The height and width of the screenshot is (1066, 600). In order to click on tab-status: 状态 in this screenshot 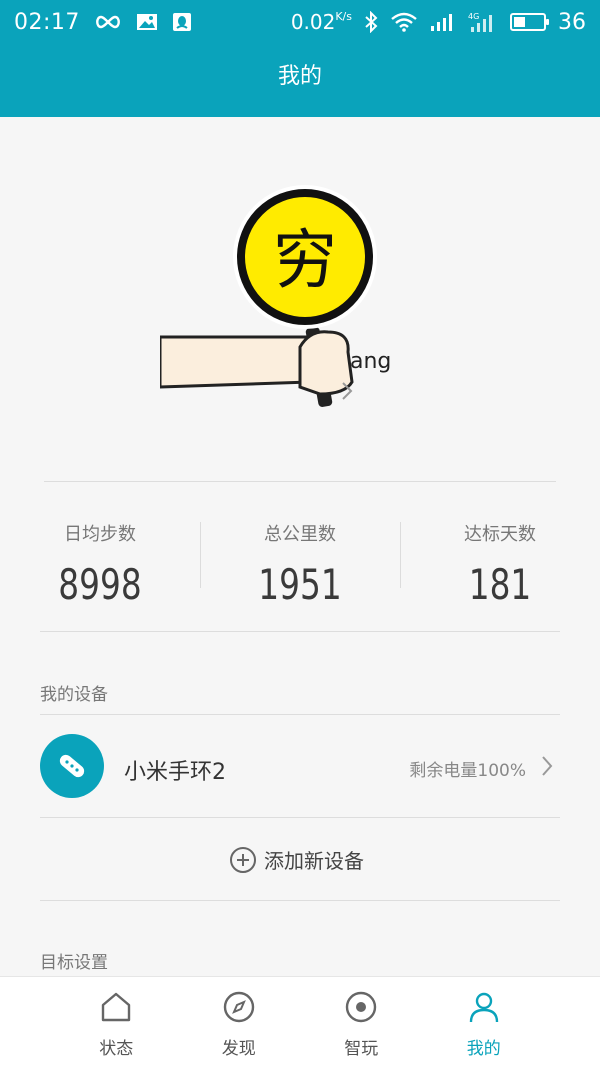, I will do `click(116, 1021)`.